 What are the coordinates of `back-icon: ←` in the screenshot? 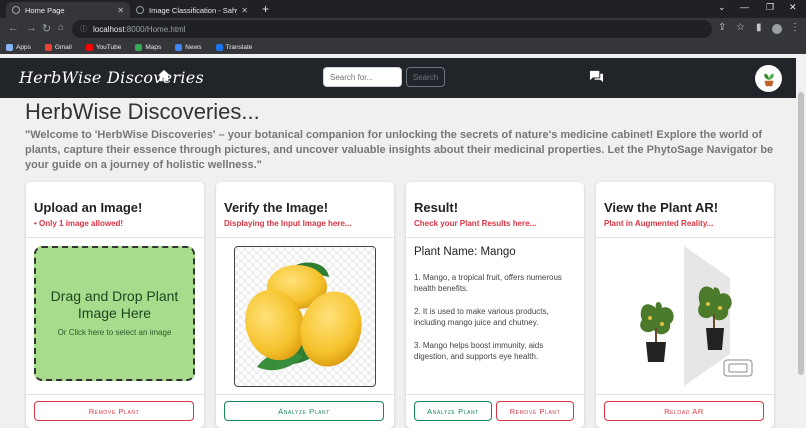 It's located at (13, 28).